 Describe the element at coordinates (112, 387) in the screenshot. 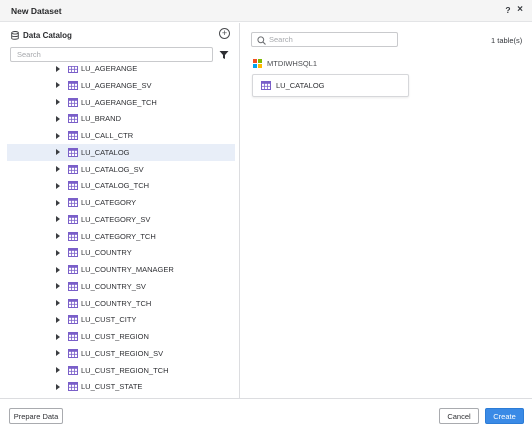

I see `tree-item-label: LU_CUST_STATE` at that location.